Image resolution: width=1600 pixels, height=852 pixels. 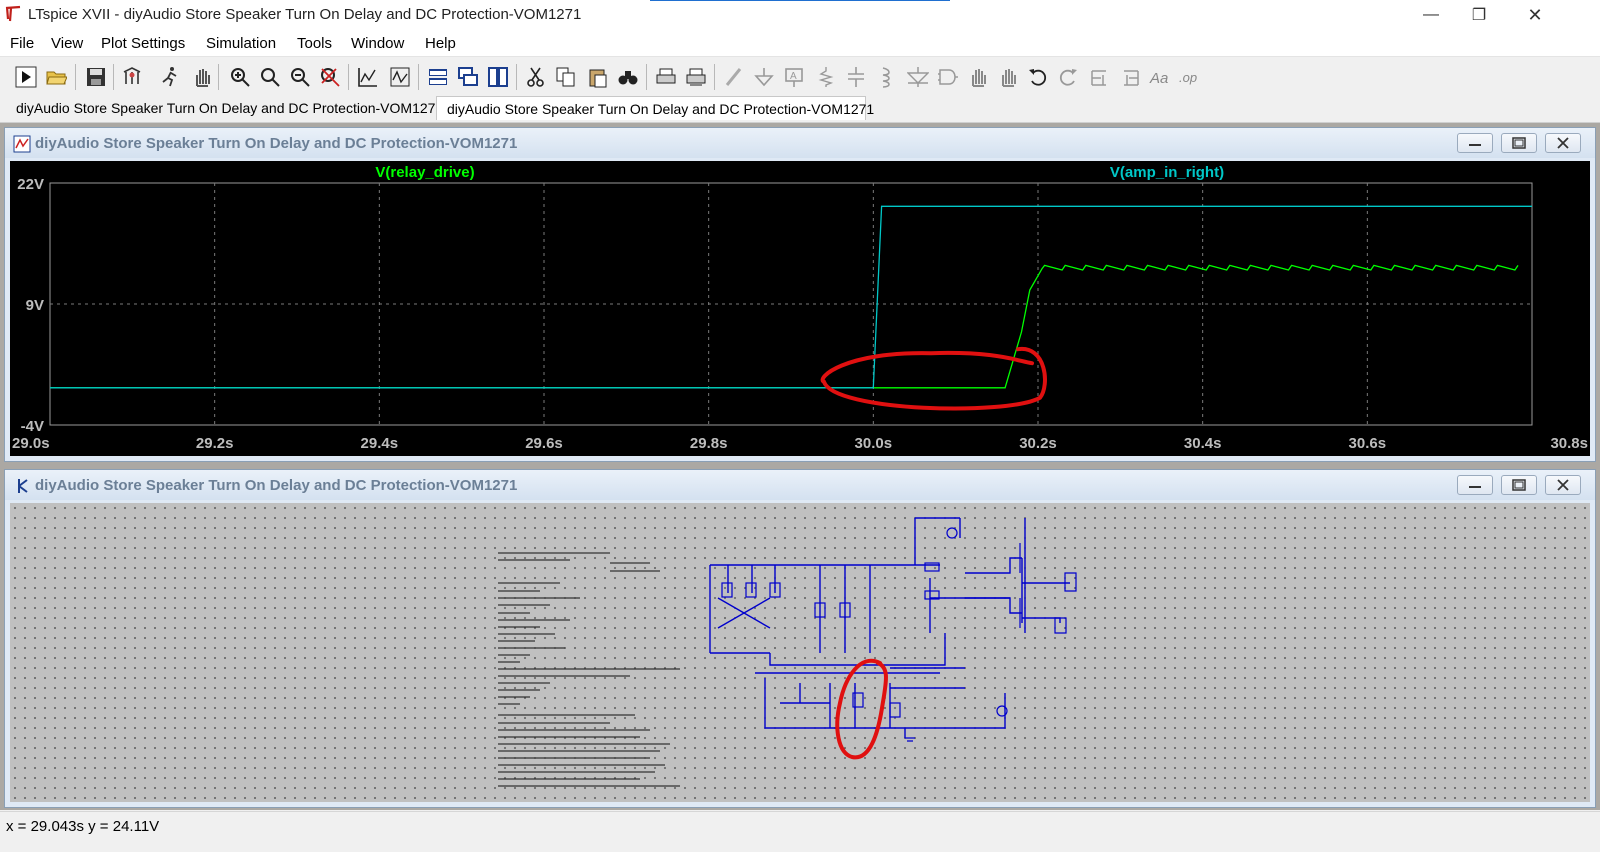 I want to click on waveform-maximize-button, so click(x=1519, y=143).